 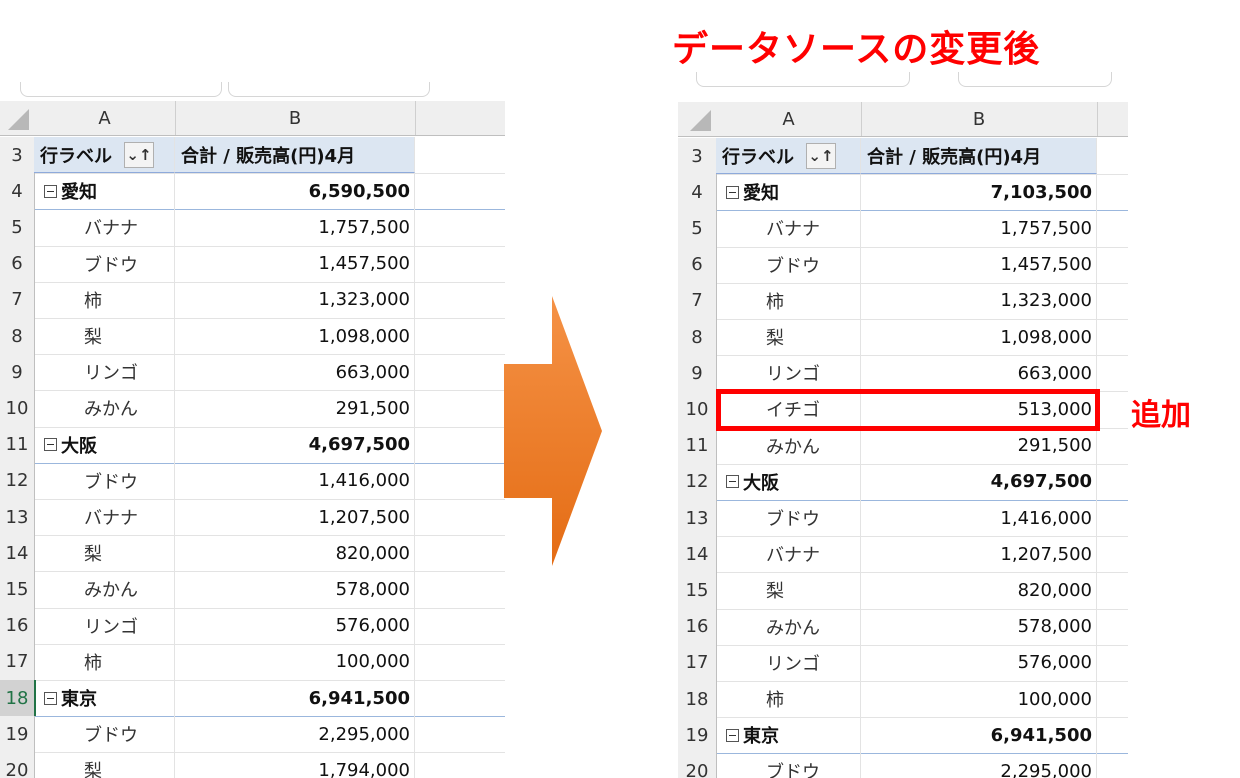 I want to click on cell-b: 1,757,500, so click(x=295, y=227).